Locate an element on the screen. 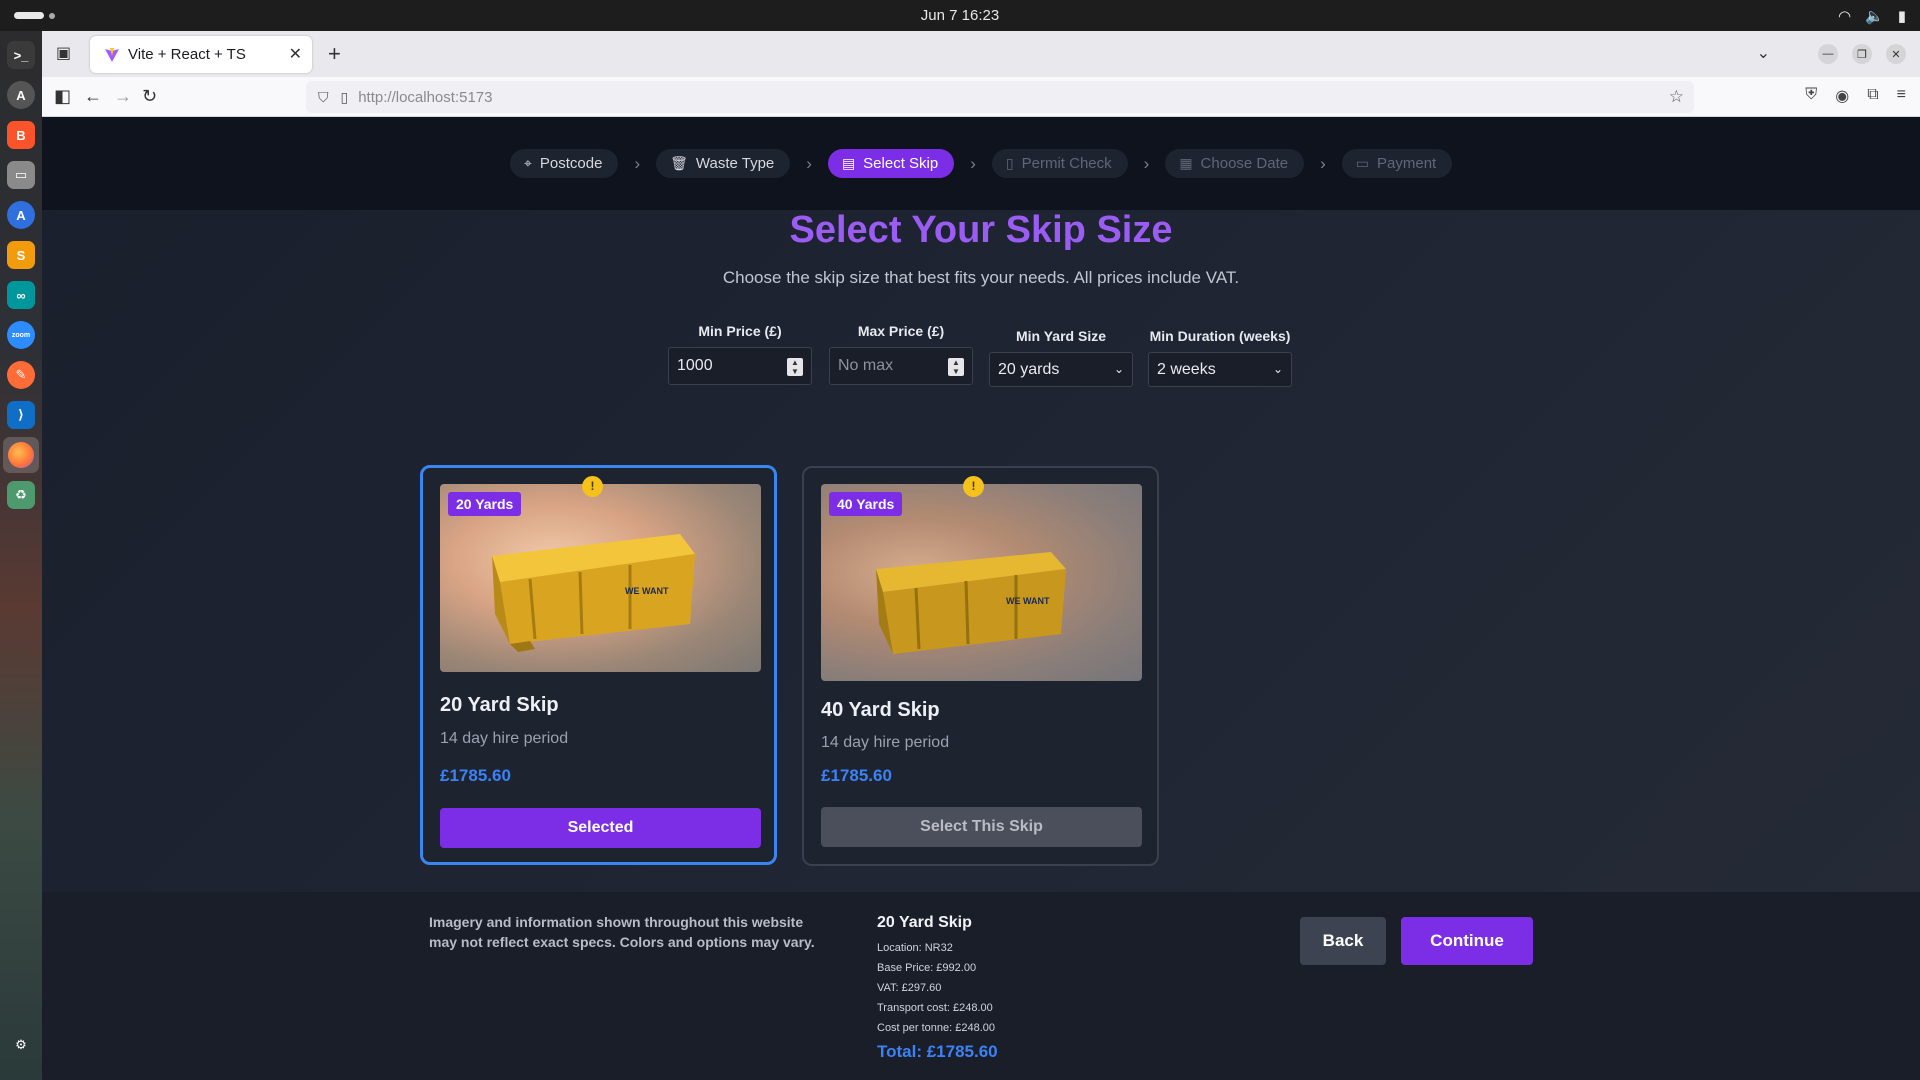 This screenshot has height=1080, width=1920. app-dock: >_ A B ▭ A S ∞ zoom ✎ ⟩ ♻ ⚙ is located at coordinates (21, 555).